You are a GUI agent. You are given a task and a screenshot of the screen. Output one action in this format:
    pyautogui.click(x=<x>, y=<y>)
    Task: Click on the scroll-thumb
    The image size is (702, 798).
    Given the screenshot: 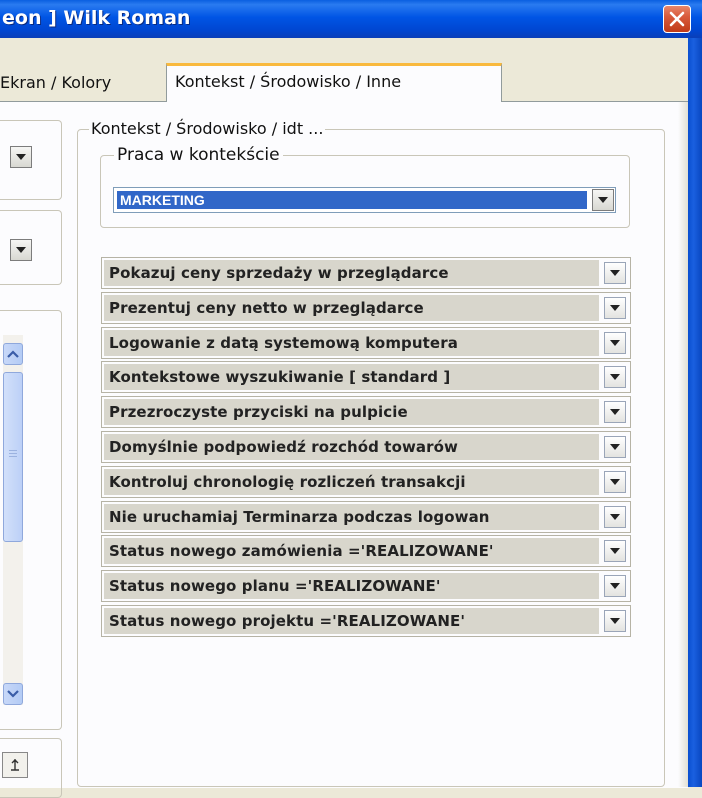 What is the action you would take?
    pyautogui.click(x=13, y=457)
    